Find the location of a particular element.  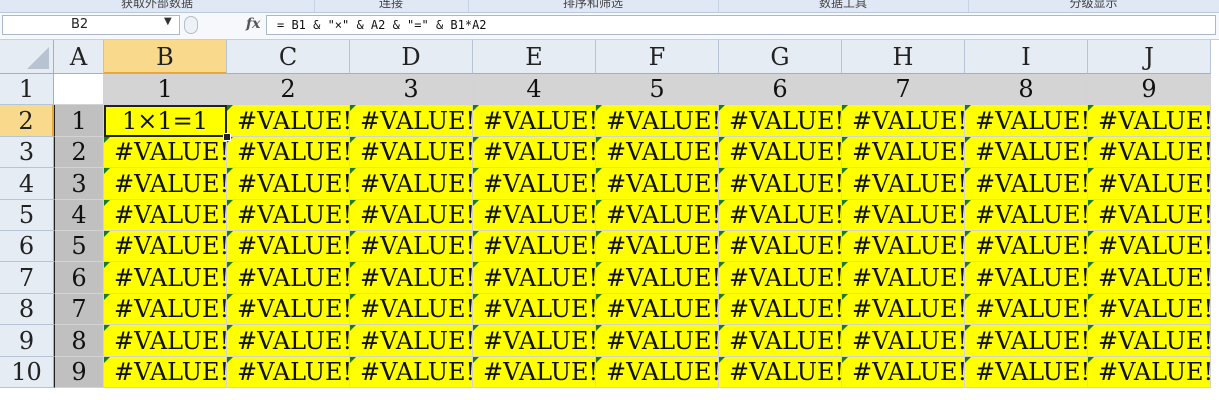

cell-h7: #VALUE! is located at coordinates (903, 278).